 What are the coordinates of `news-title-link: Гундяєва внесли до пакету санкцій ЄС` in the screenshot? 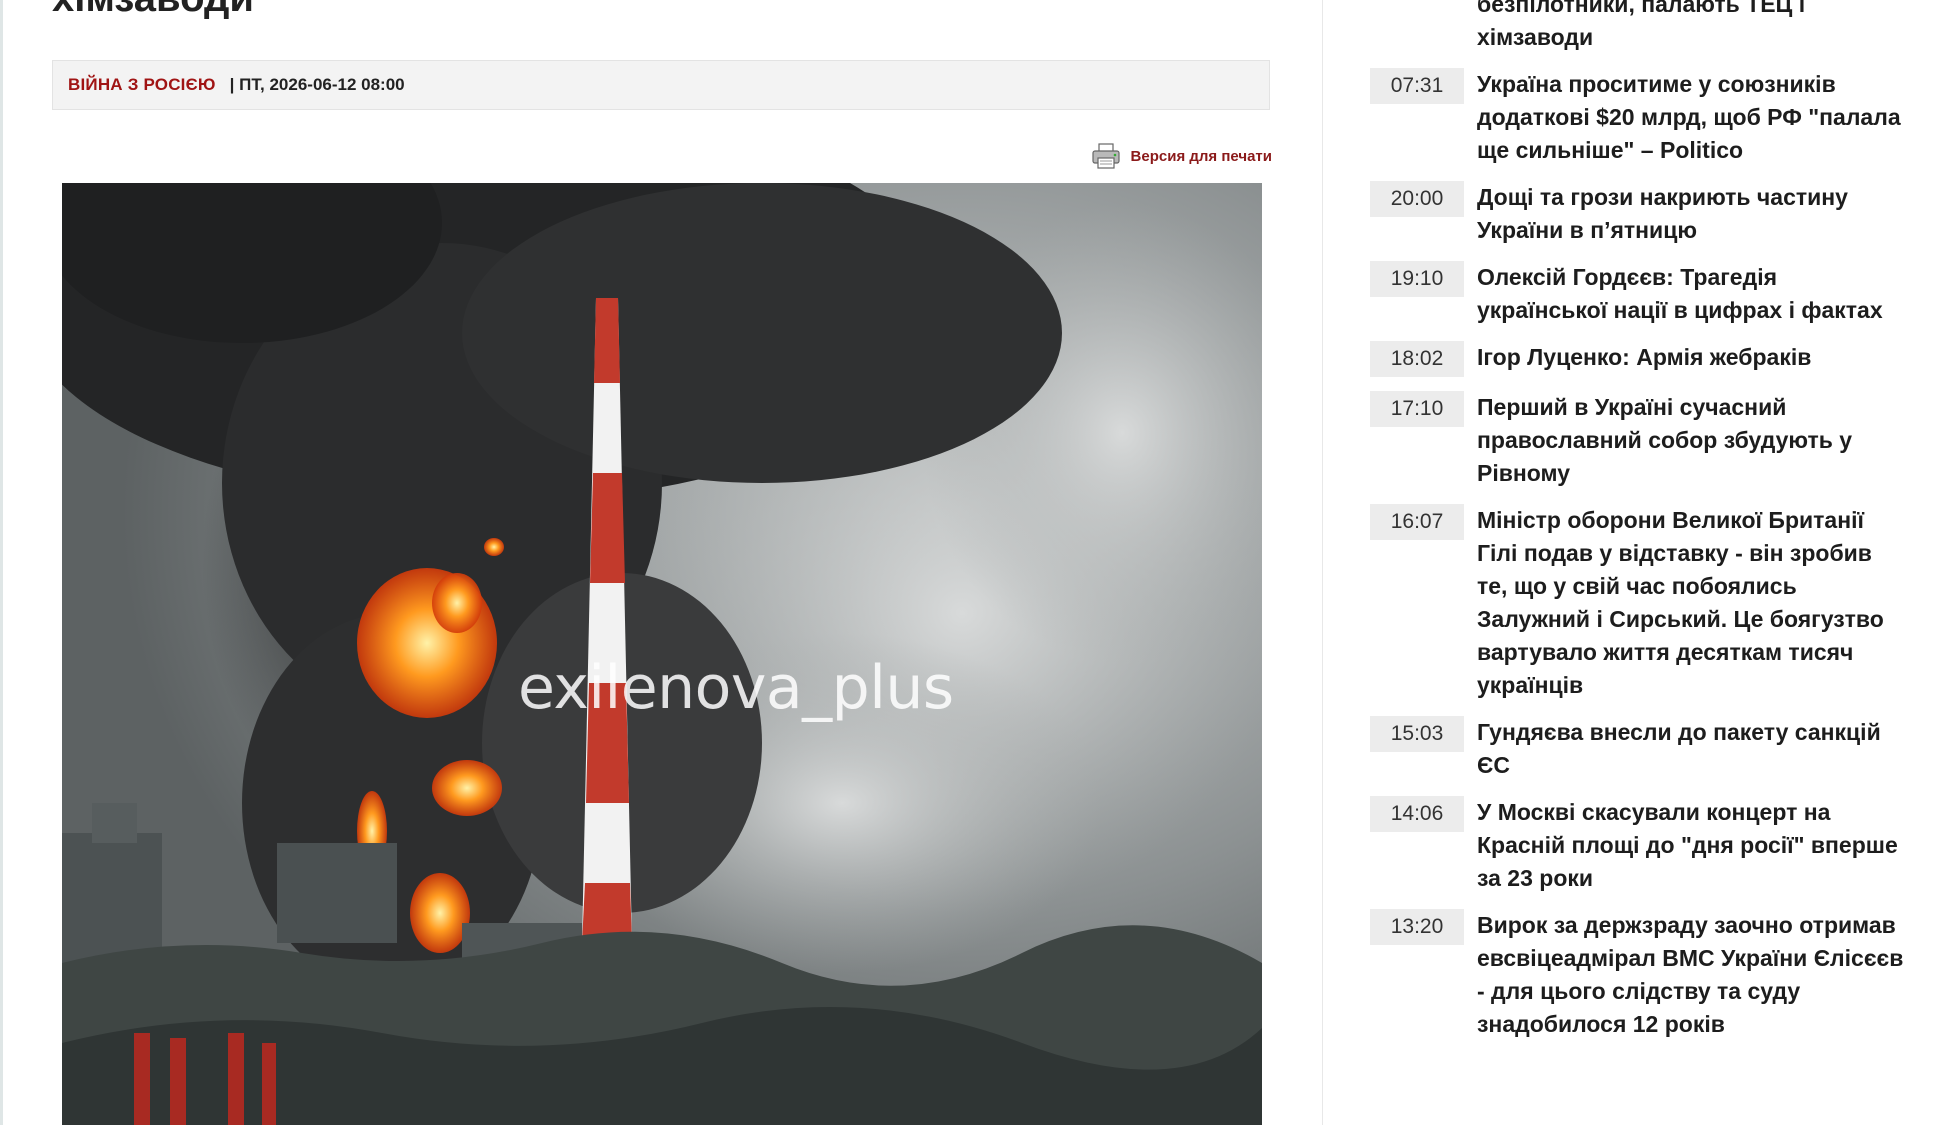 It's located at (1692, 749).